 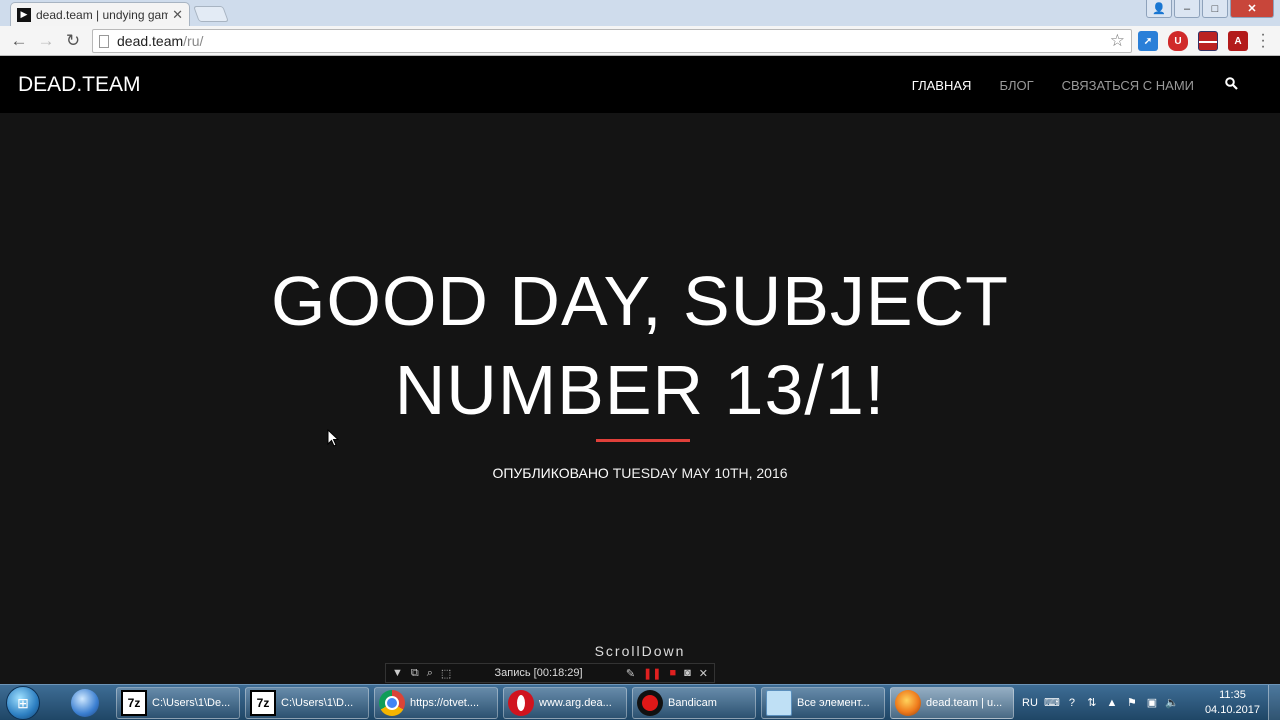 I want to click on chrome-menu-icon: · · ·, so click(x=1263, y=41).